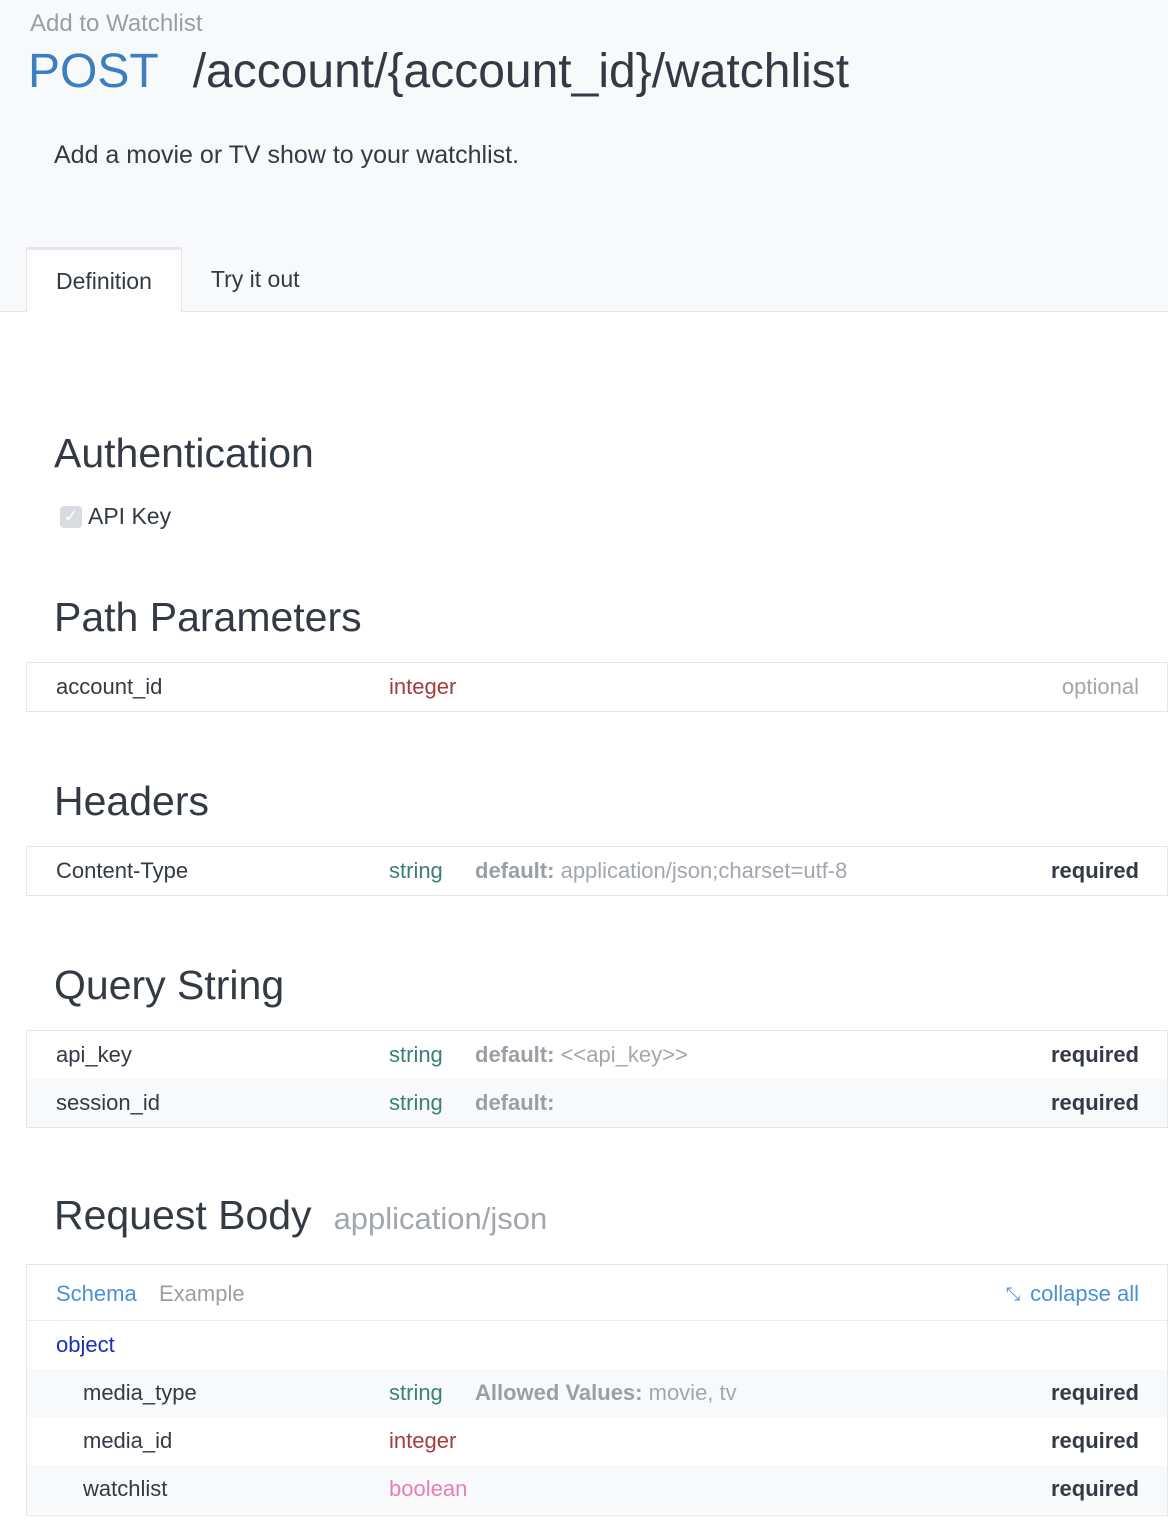 This screenshot has width=1168, height=1534. What do you see at coordinates (169, 985) in the screenshot?
I see `query-string-heading: Query String` at bounding box center [169, 985].